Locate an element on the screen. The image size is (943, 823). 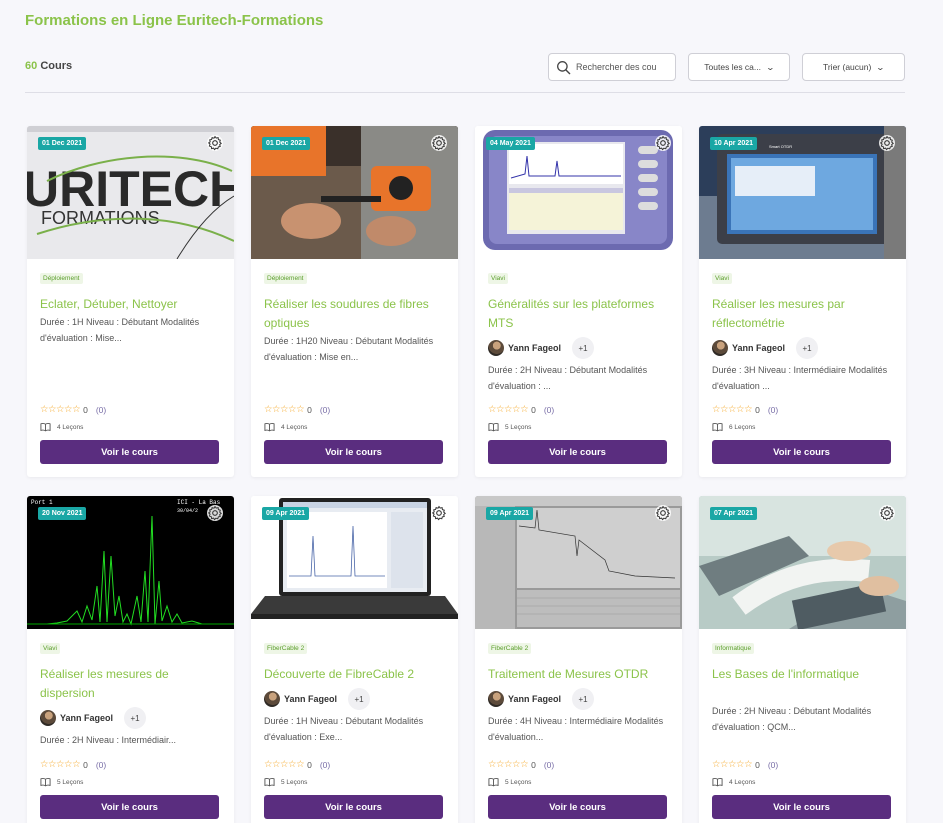
search-box is located at coordinates (612, 67).